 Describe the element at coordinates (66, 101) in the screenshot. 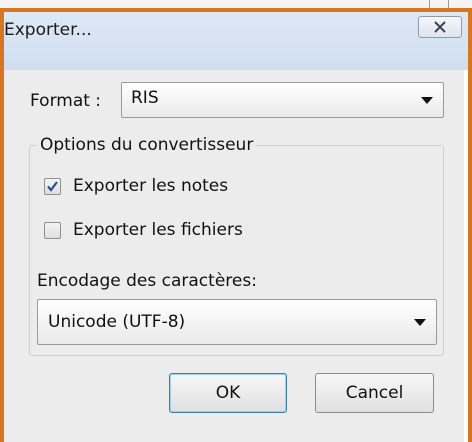

I see `format-label: Format :` at that location.